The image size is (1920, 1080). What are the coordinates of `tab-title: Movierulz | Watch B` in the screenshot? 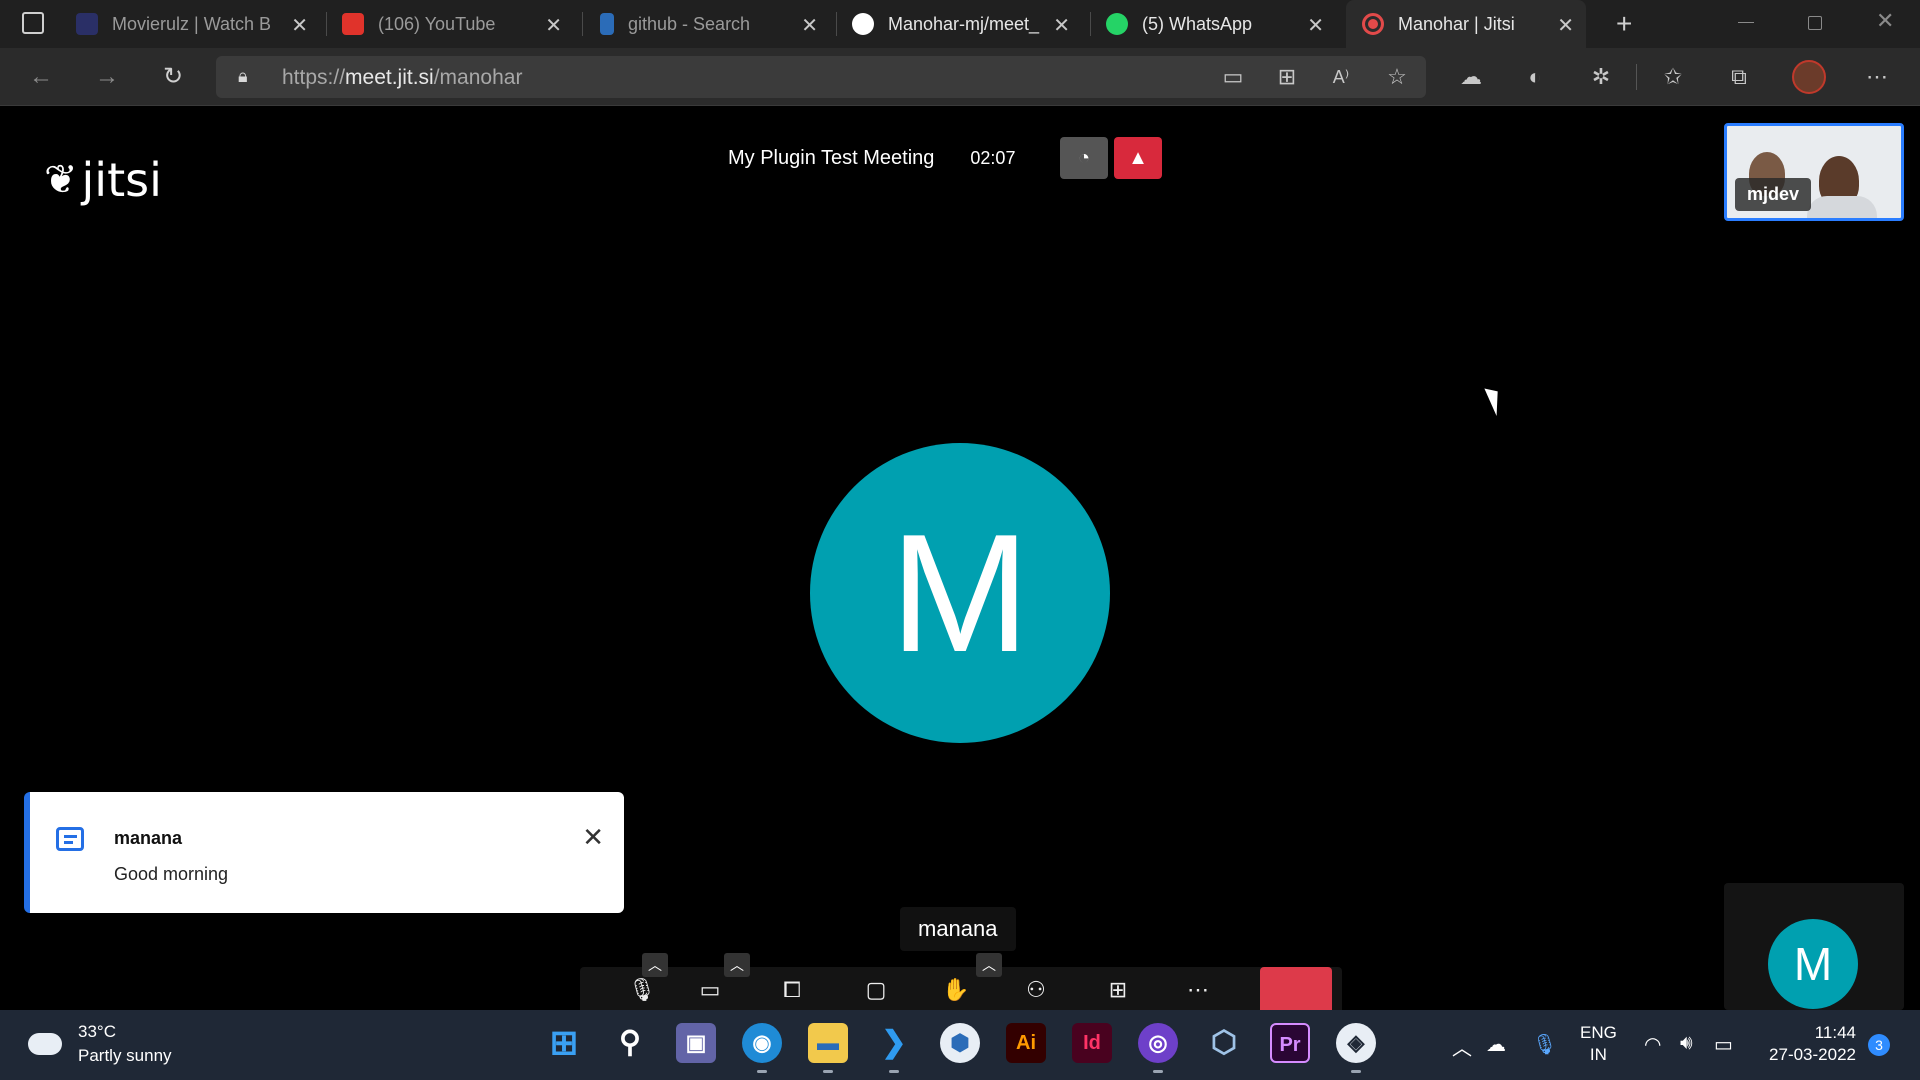 It's located at (192, 23).